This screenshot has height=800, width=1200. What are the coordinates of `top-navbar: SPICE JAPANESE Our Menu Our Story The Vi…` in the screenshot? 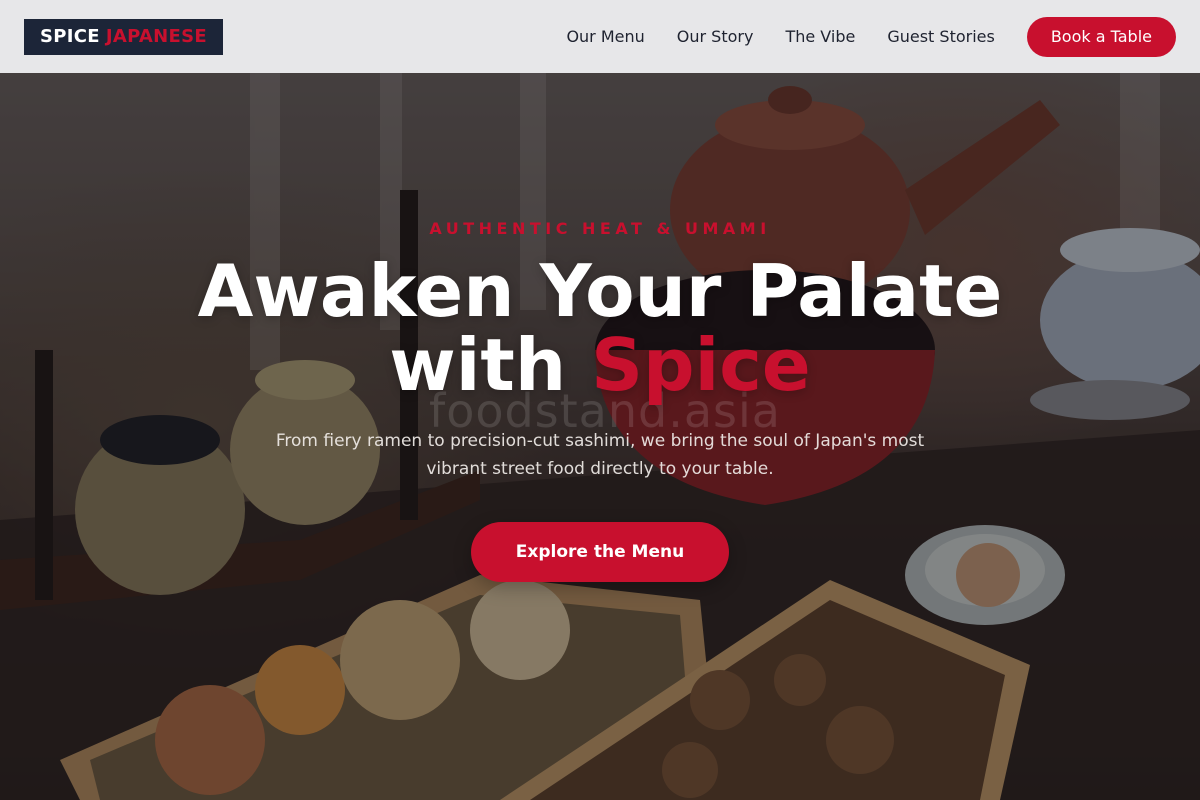 It's located at (600, 36).